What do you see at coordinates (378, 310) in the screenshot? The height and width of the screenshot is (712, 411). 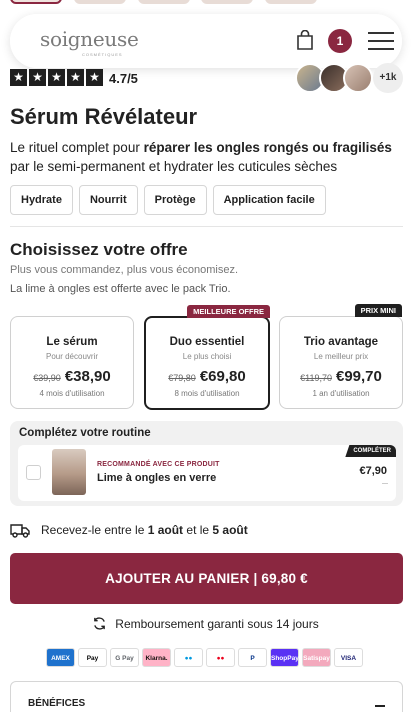 I see `min-price-badge: PRIX MINI` at bounding box center [378, 310].